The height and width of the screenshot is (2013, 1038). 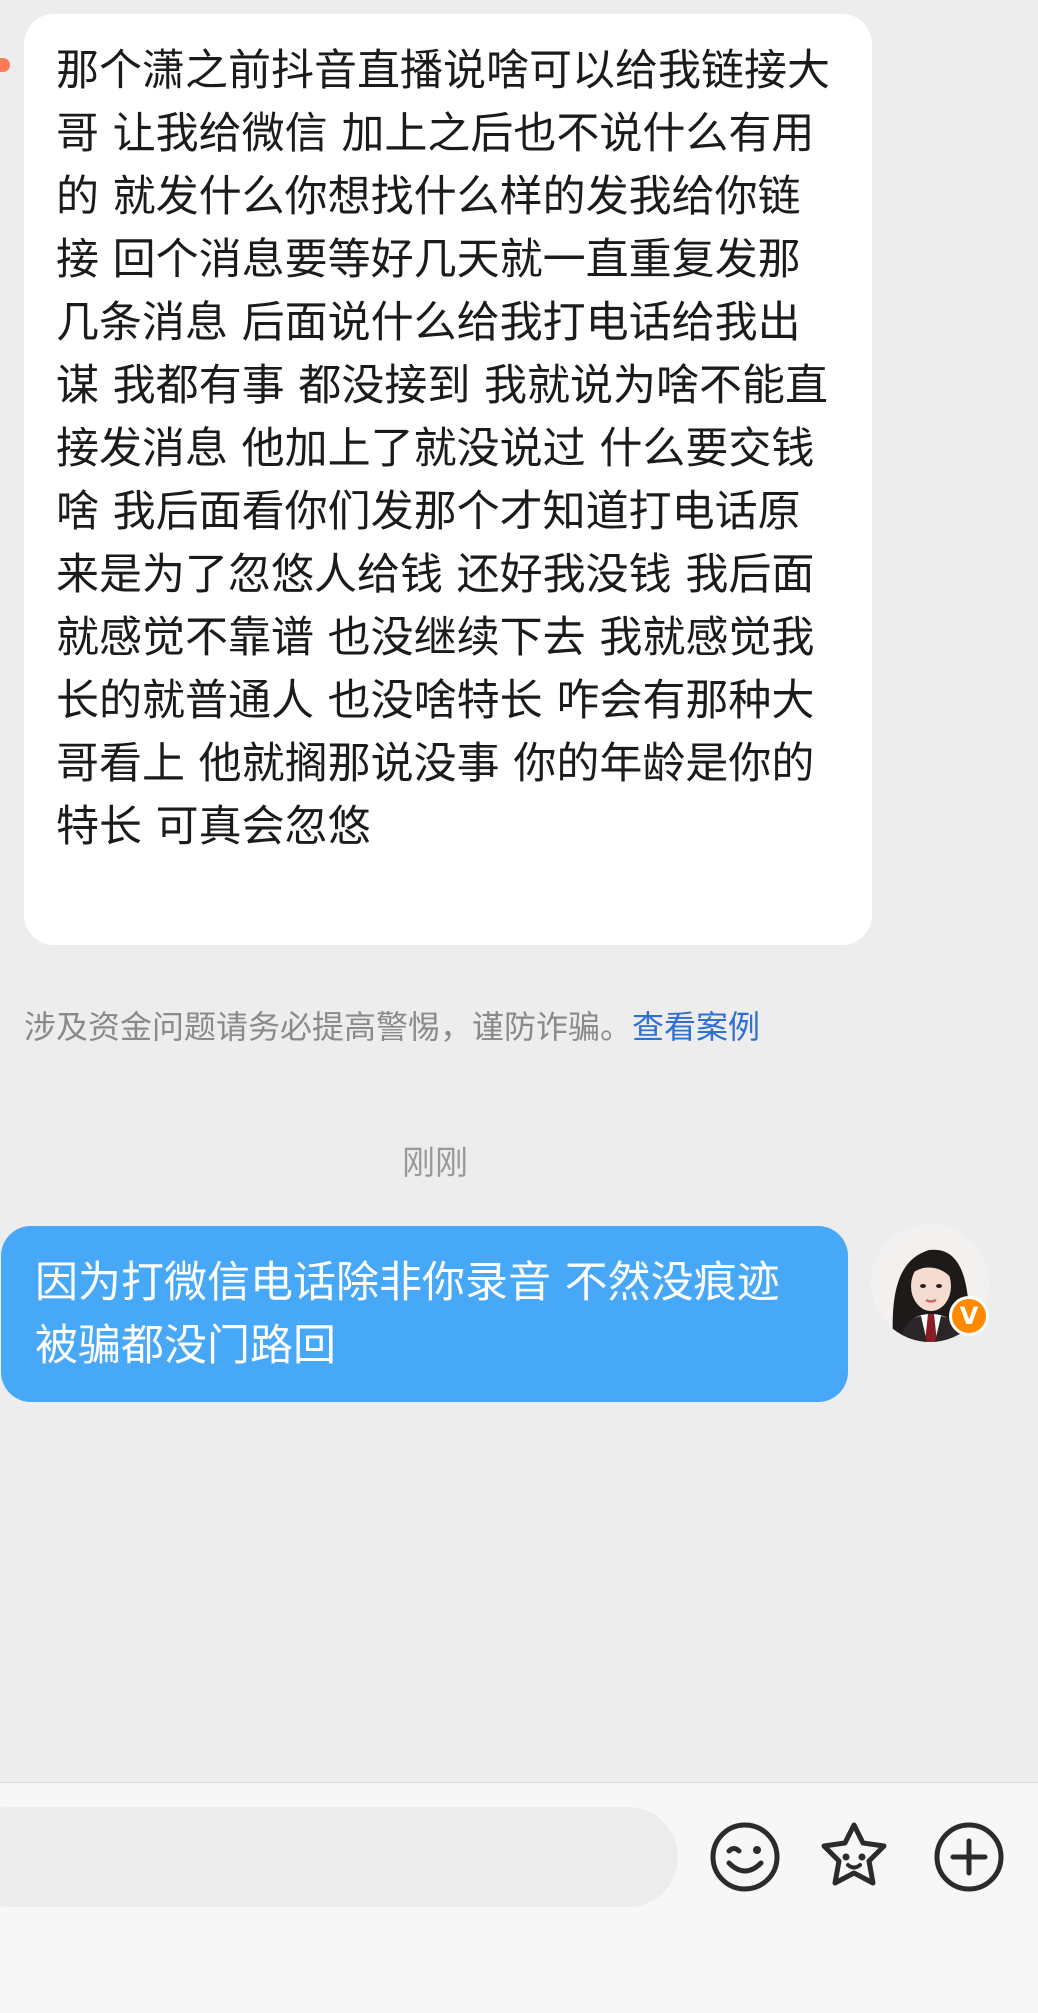 What do you see at coordinates (745, 1857) in the screenshot?
I see `emoji-icon` at bounding box center [745, 1857].